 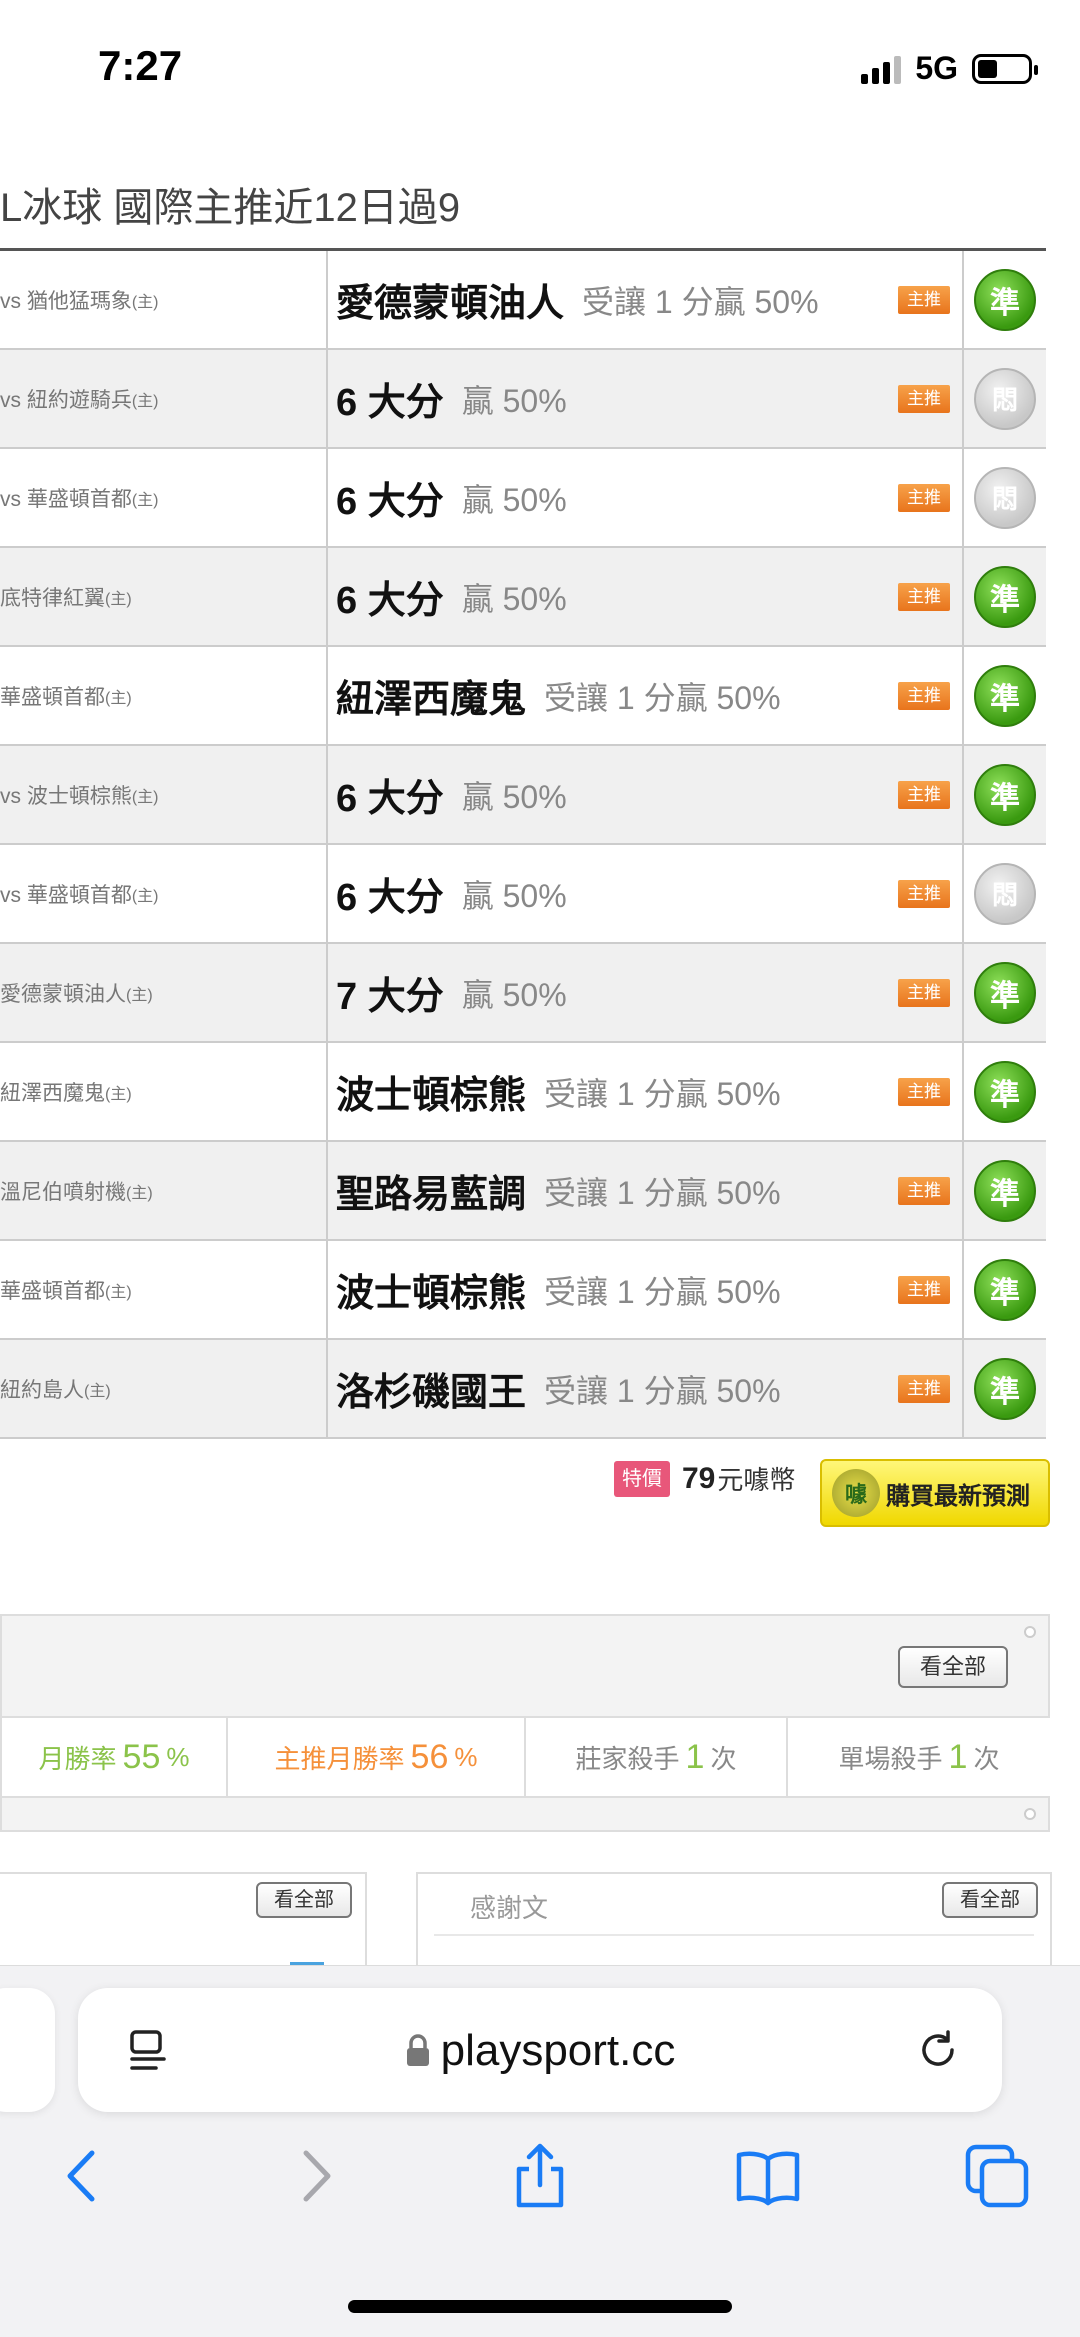 What do you see at coordinates (377, 1757) in the screenshot?
I see `stat-item: 主推月勝率 56%` at bounding box center [377, 1757].